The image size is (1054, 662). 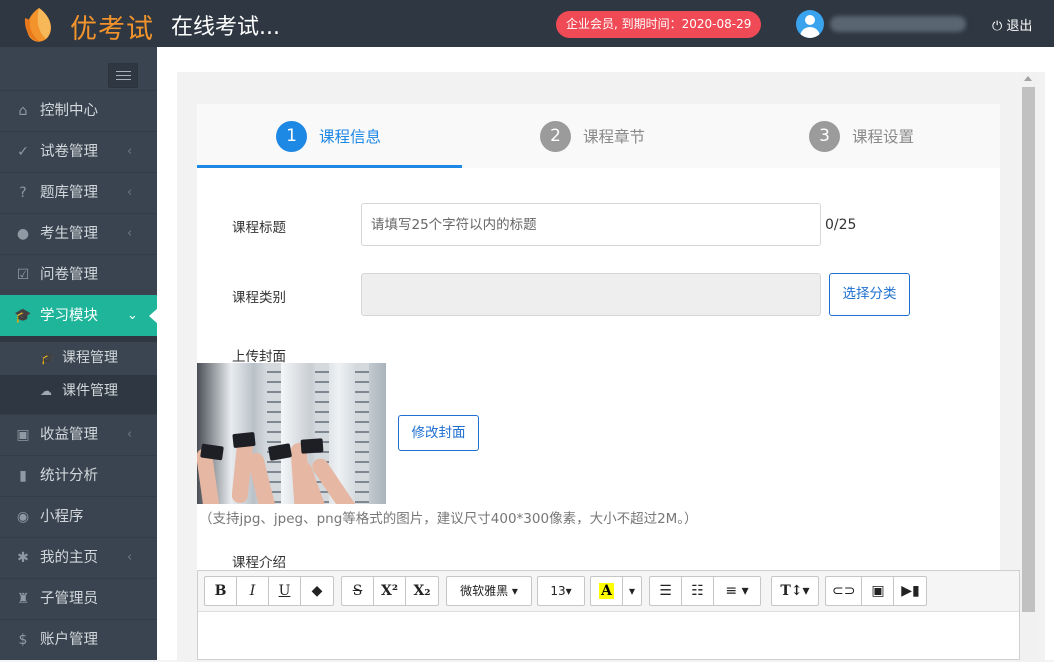 What do you see at coordinates (69, 316) in the screenshot?
I see `sidebar-item-label: 学习模块` at bounding box center [69, 316].